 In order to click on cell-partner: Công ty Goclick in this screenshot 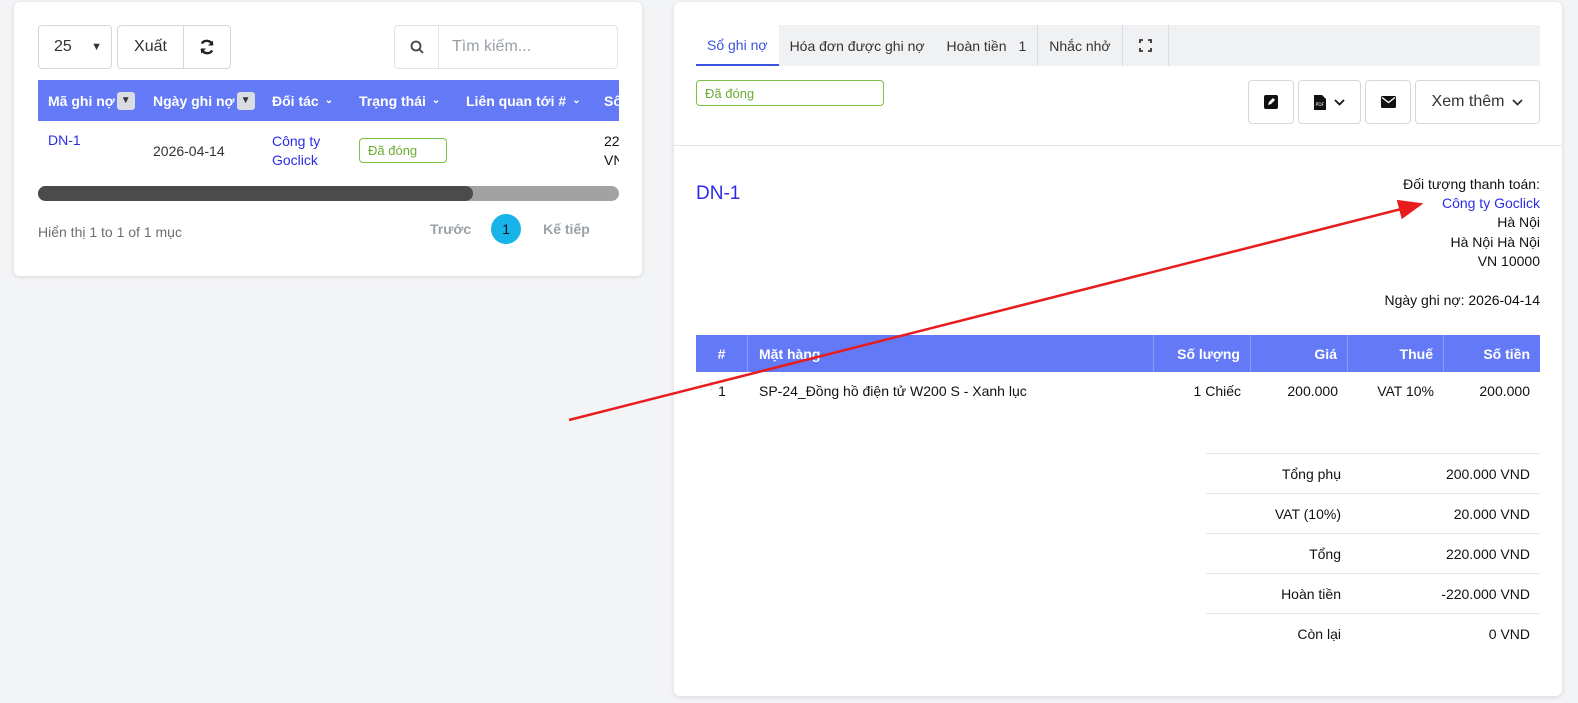, I will do `click(305, 154)`.